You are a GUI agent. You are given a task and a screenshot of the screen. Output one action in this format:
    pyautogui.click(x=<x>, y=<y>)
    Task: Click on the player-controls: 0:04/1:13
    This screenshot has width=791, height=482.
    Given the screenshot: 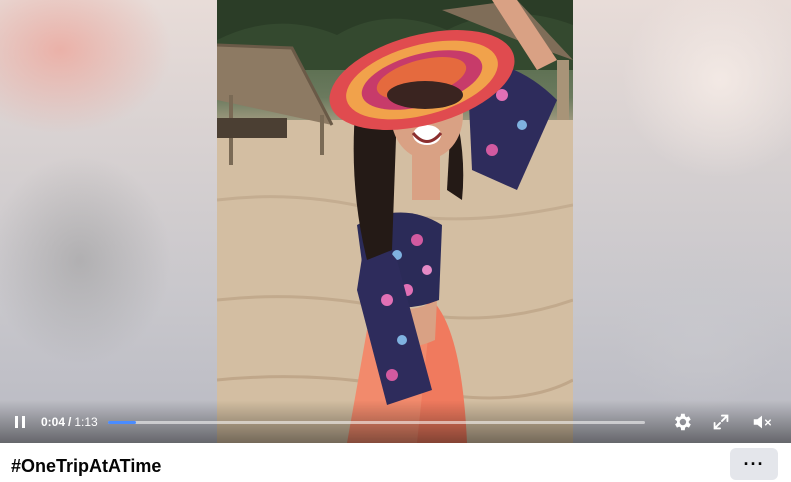 What is the action you would take?
    pyautogui.click(x=395, y=421)
    